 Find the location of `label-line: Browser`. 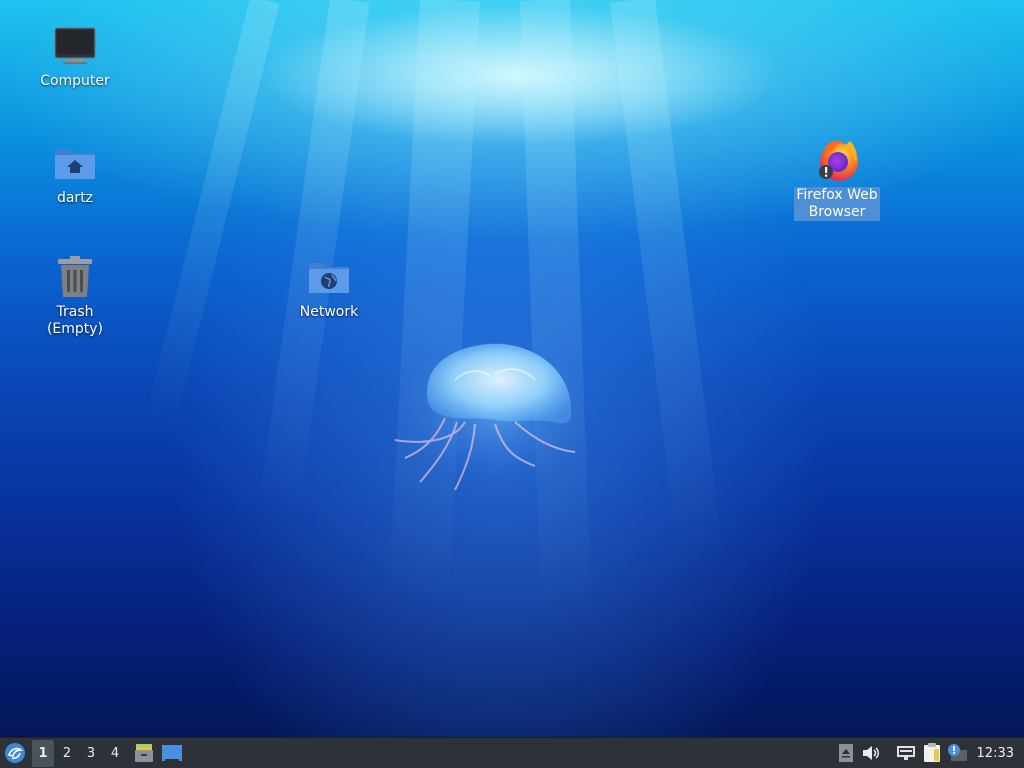

label-line: Browser is located at coordinates (837, 212).